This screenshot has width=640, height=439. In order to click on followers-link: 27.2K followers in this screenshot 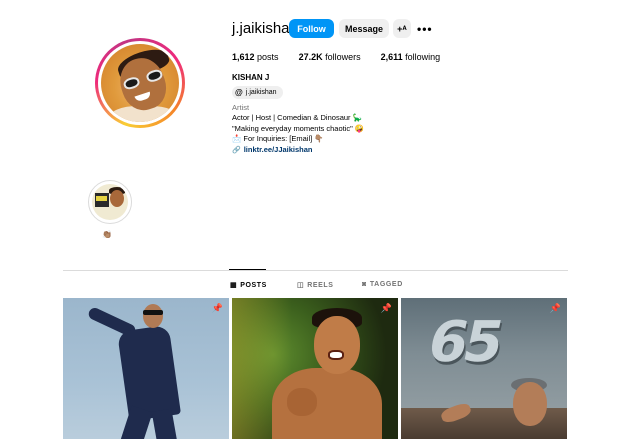, I will do `click(330, 57)`.